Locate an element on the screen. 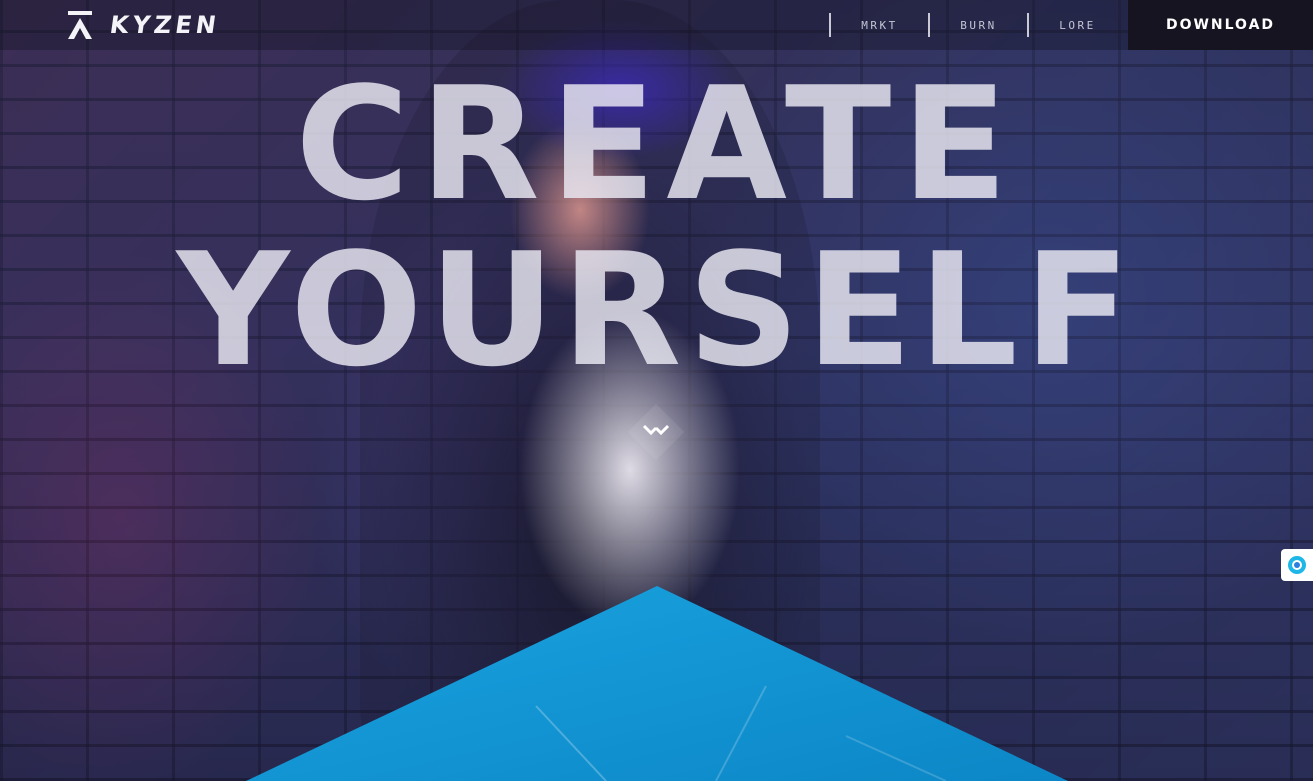  nav-link-mrkt: MRKT is located at coordinates (878, 25).